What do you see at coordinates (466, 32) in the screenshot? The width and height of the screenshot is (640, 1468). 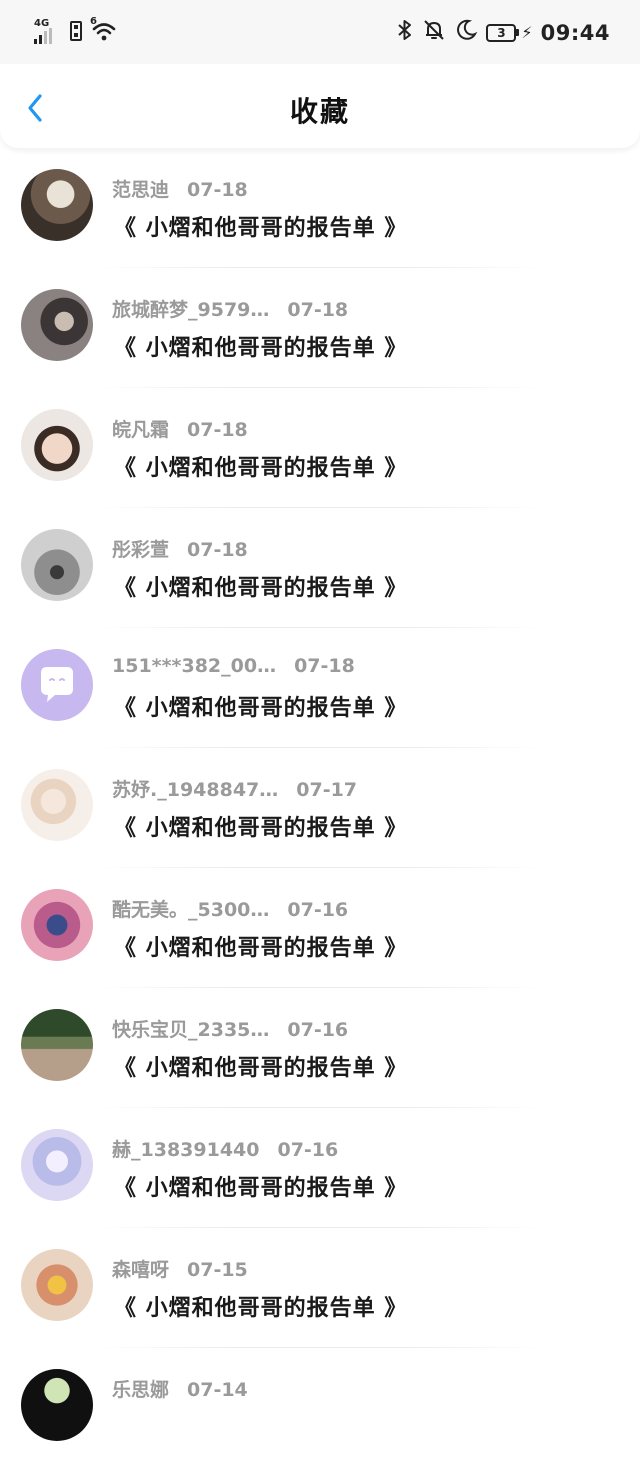 I see `do-not-disturb-moon-icon` at bounding box center [466, 32].